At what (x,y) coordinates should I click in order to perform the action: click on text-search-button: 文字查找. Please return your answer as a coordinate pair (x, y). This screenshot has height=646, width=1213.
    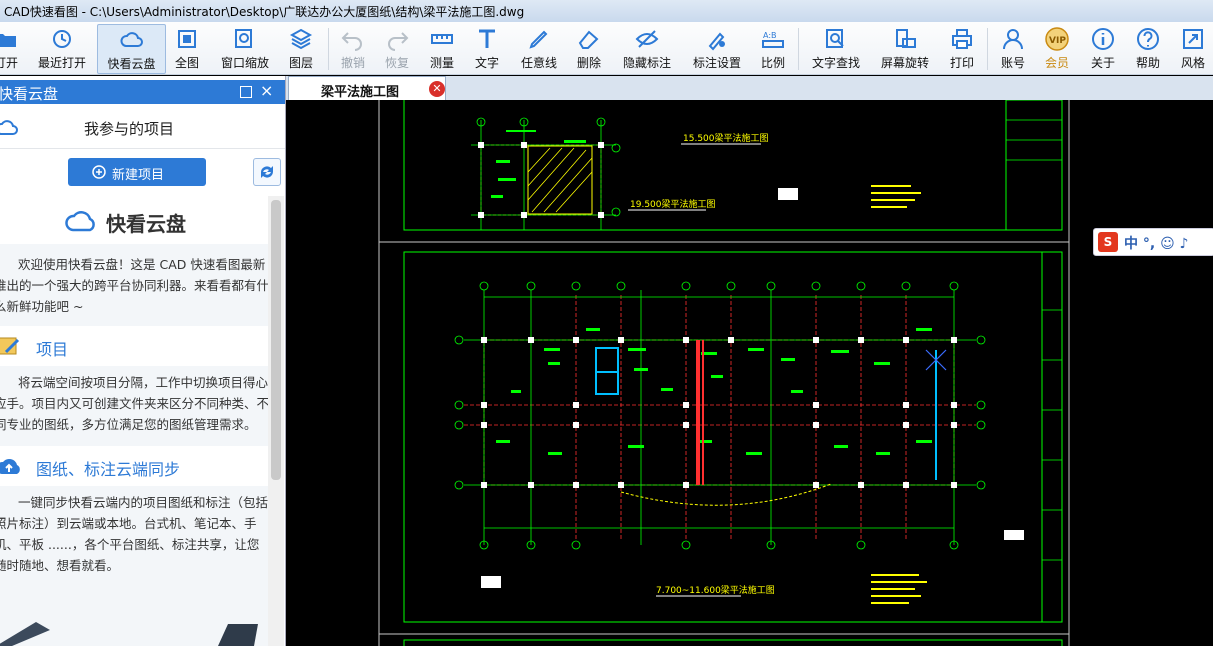
    Looking at the image, I should click on (836, 48).